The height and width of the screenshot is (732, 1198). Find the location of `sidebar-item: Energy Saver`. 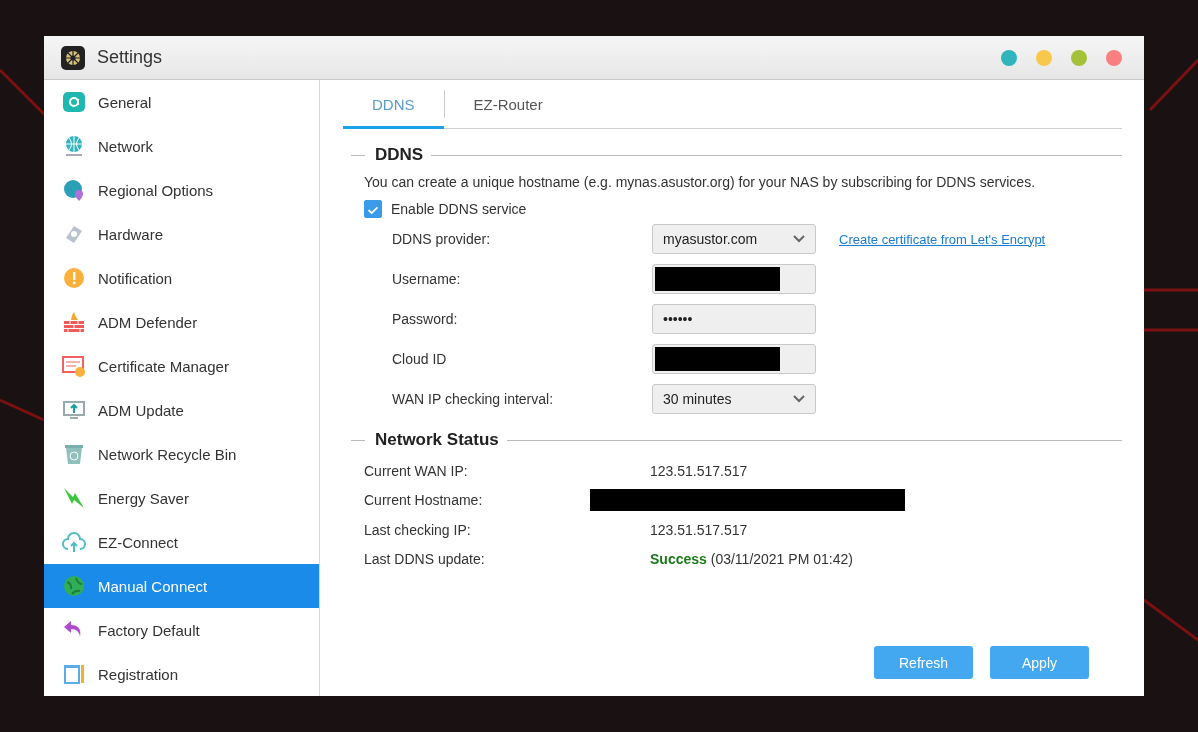

sidebar-item: Energy Saver is located at coordinates (181, 498).